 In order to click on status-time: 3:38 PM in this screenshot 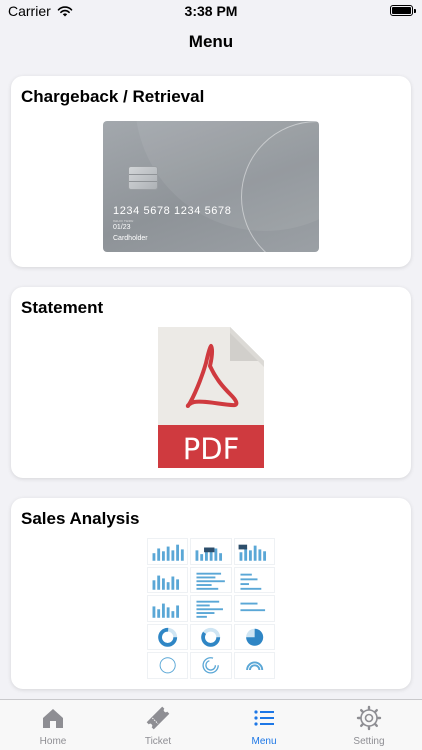, I will do `click(211, 11)`.